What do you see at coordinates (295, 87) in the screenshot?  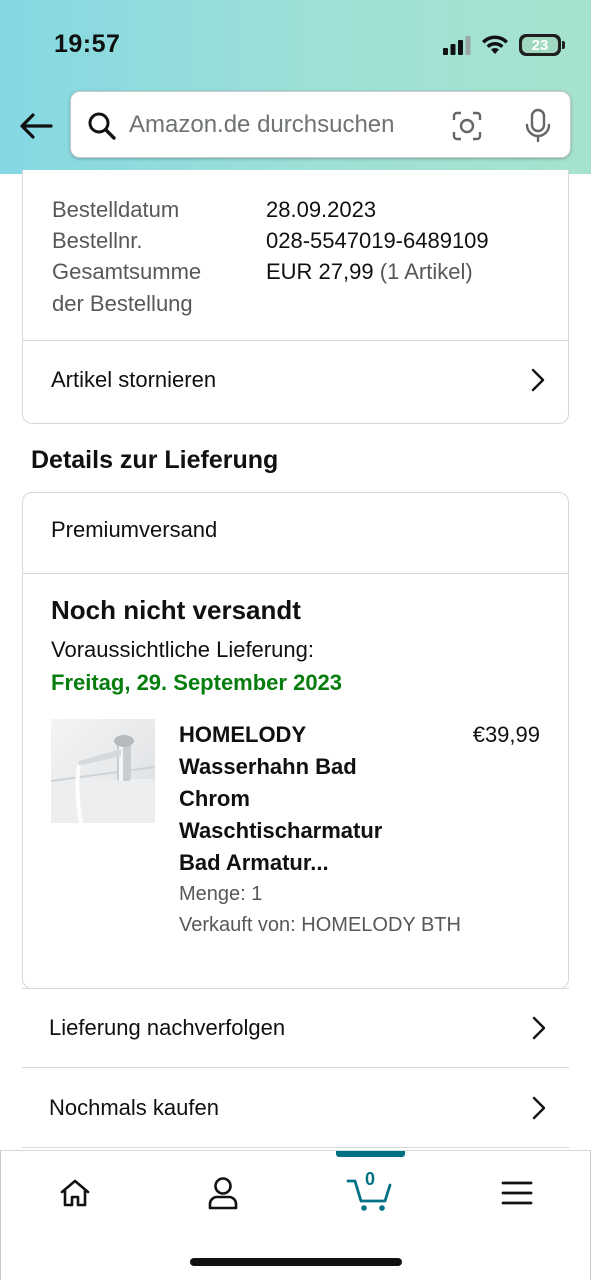 I see `app-header: 19:57 23` at bounding box center [295, 87].